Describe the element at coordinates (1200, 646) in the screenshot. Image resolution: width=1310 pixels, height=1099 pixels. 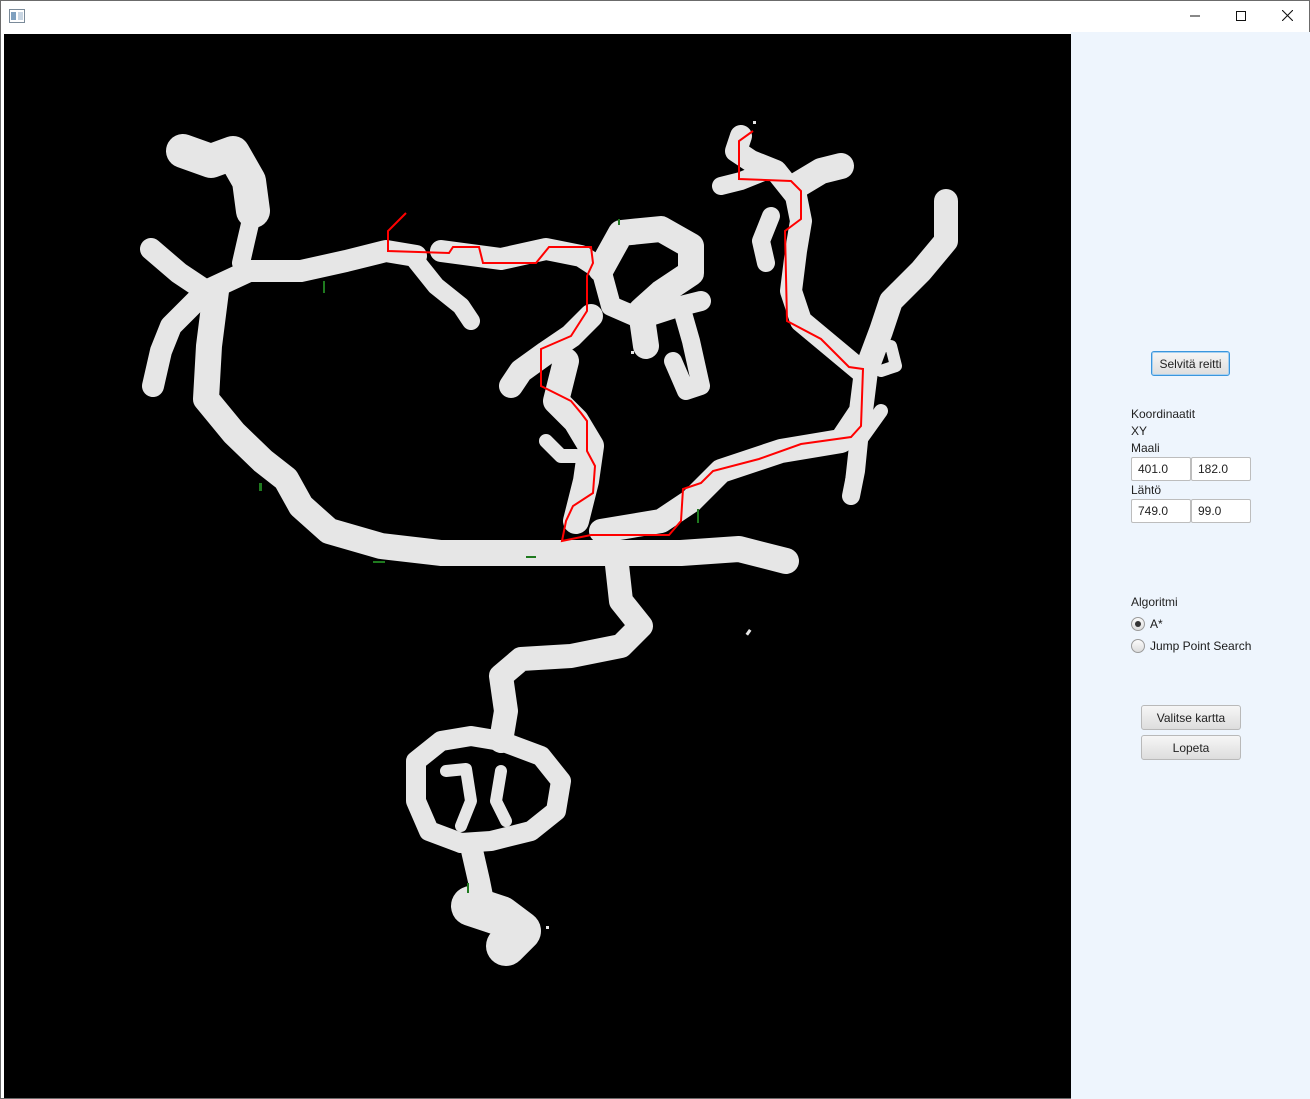
I see `radio-jps-label: Jump Point Search` at that location.